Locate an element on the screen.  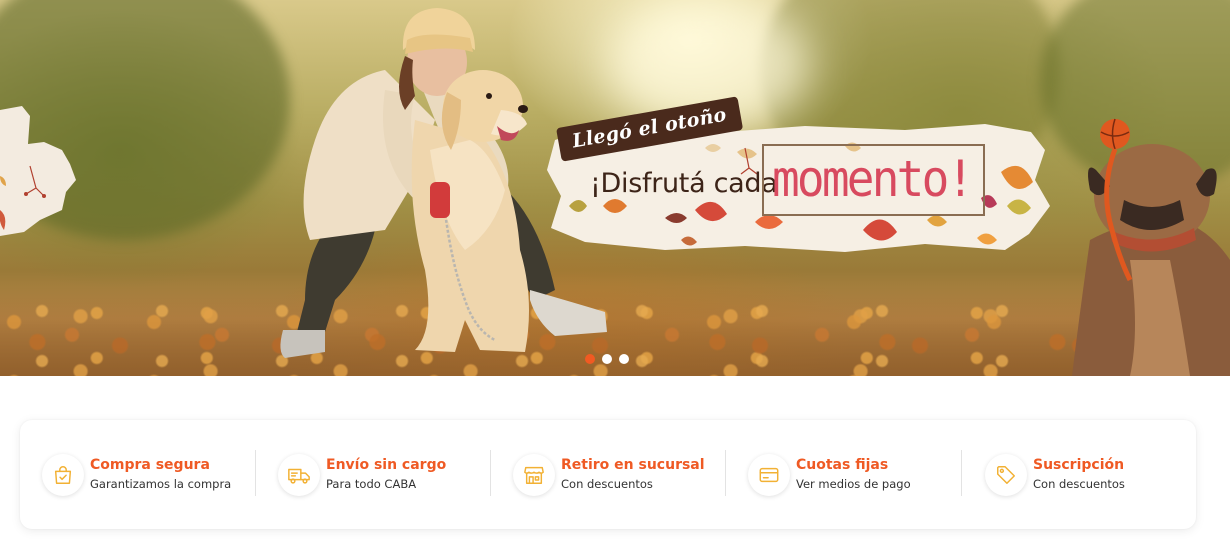
feature-title: Envío sin cargo is located at coordinates (386, 465).